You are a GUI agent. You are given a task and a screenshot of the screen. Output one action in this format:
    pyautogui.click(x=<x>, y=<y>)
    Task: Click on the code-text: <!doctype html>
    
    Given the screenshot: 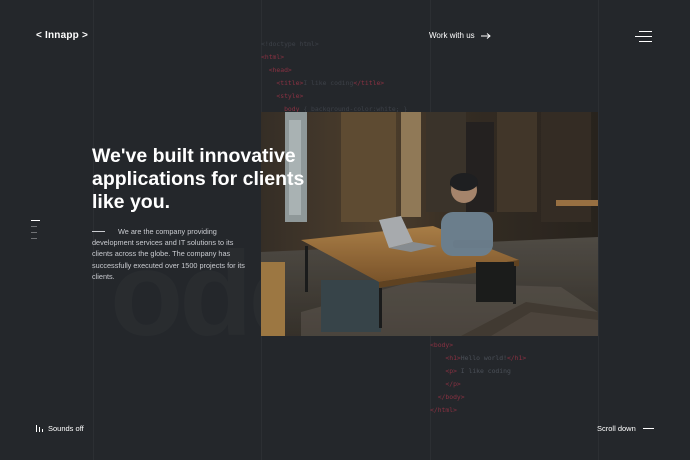 What is the action you would take?
    pyautogui.click(x=290, y=44)
    